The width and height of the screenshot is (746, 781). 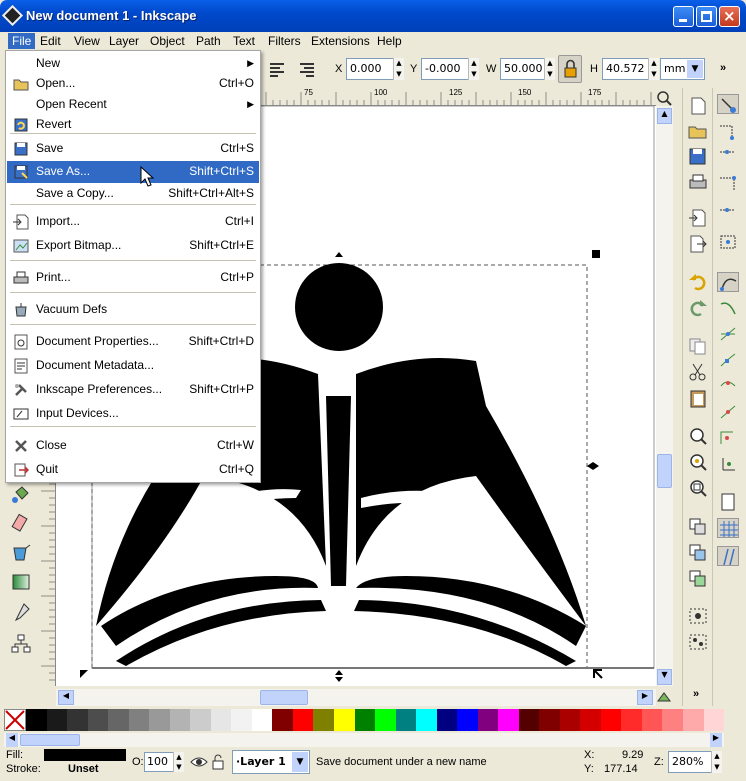 What do you see at coordinates (133, 105) in the screenshot?
I see `menu-item-open-recent: Open Recent ▶` at bounding box center [133, 105].